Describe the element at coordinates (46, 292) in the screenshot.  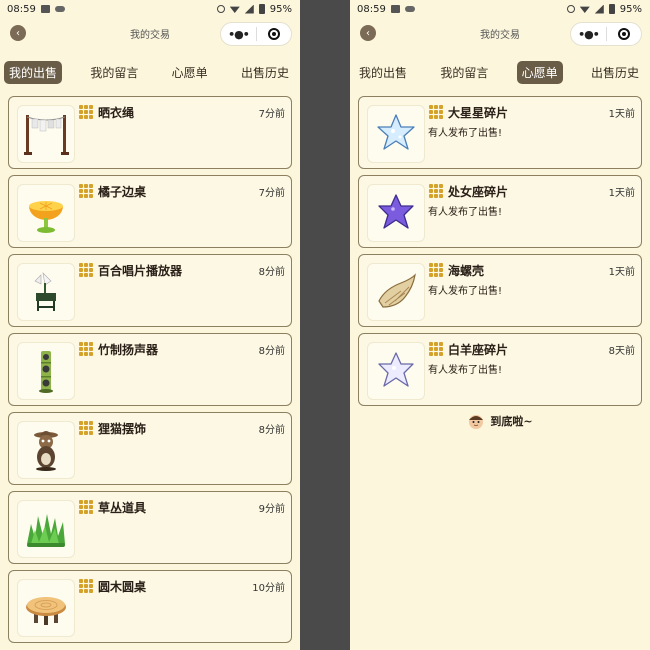
I see `lily-record-player-icon` at that location.